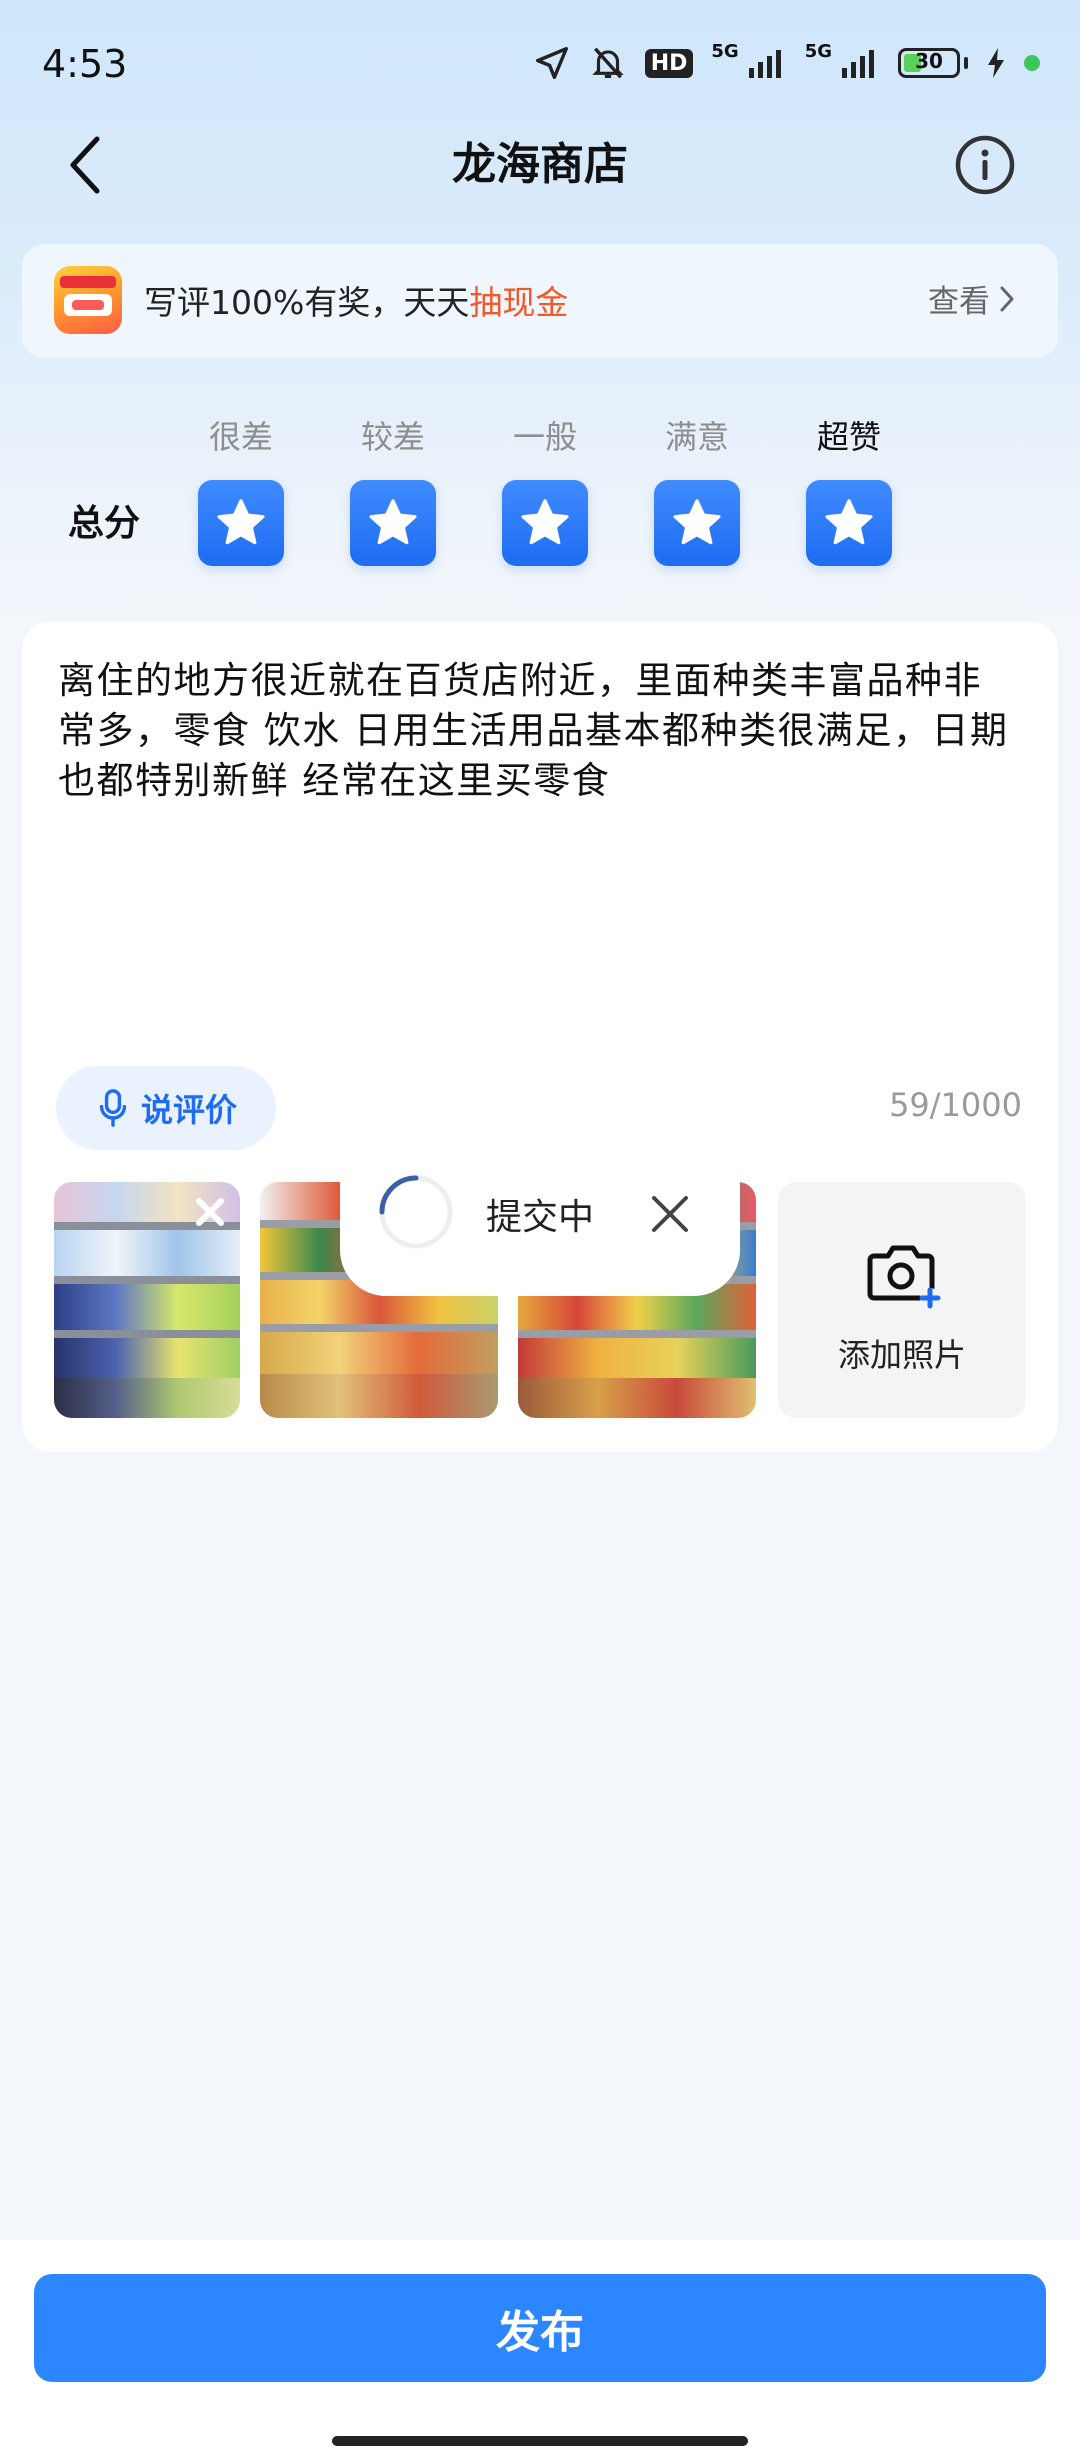 The image size is (1080, 2460). What do you see at coordinates (1032, 63) in the screenshot?
I see `privacy-indicator-dot` at bounding box center [1032, 63].